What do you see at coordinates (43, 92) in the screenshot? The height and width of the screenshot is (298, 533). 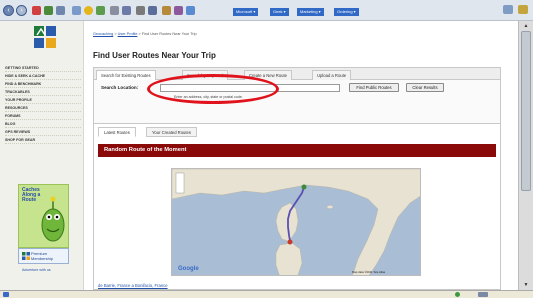 I see `sidebar-item-trackables: Trackables` at bounding box center [43, 92].